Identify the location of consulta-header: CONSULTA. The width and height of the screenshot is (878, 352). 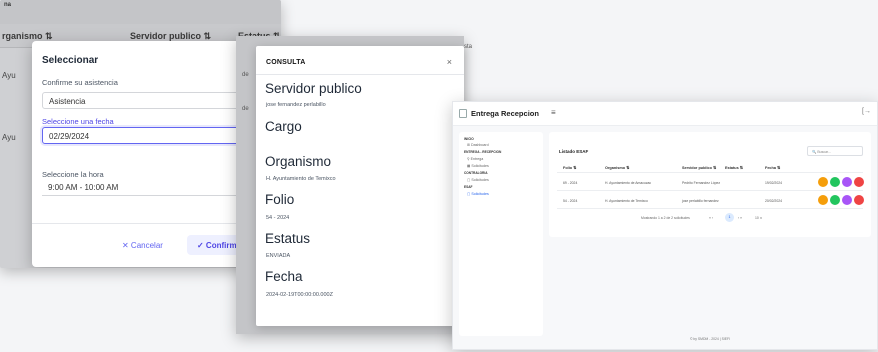
(286, 62).